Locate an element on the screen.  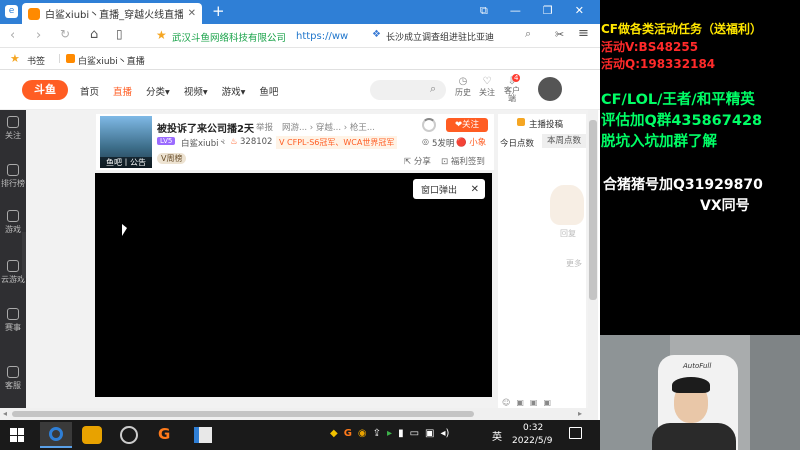
client-label: 客户端 is located at coordinates (512, 94).